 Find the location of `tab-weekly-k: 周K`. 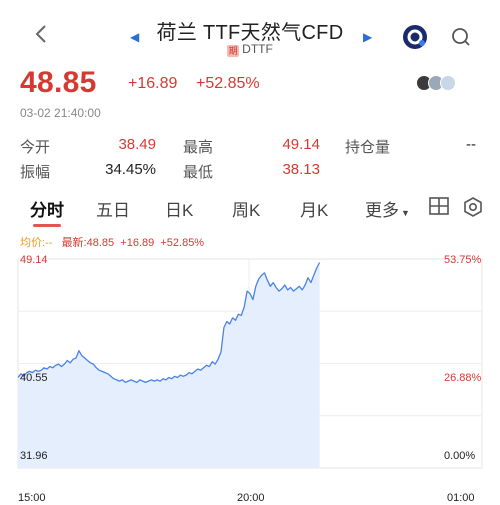

tab-weekly-k: 周K is located at coordinates (246, 208).